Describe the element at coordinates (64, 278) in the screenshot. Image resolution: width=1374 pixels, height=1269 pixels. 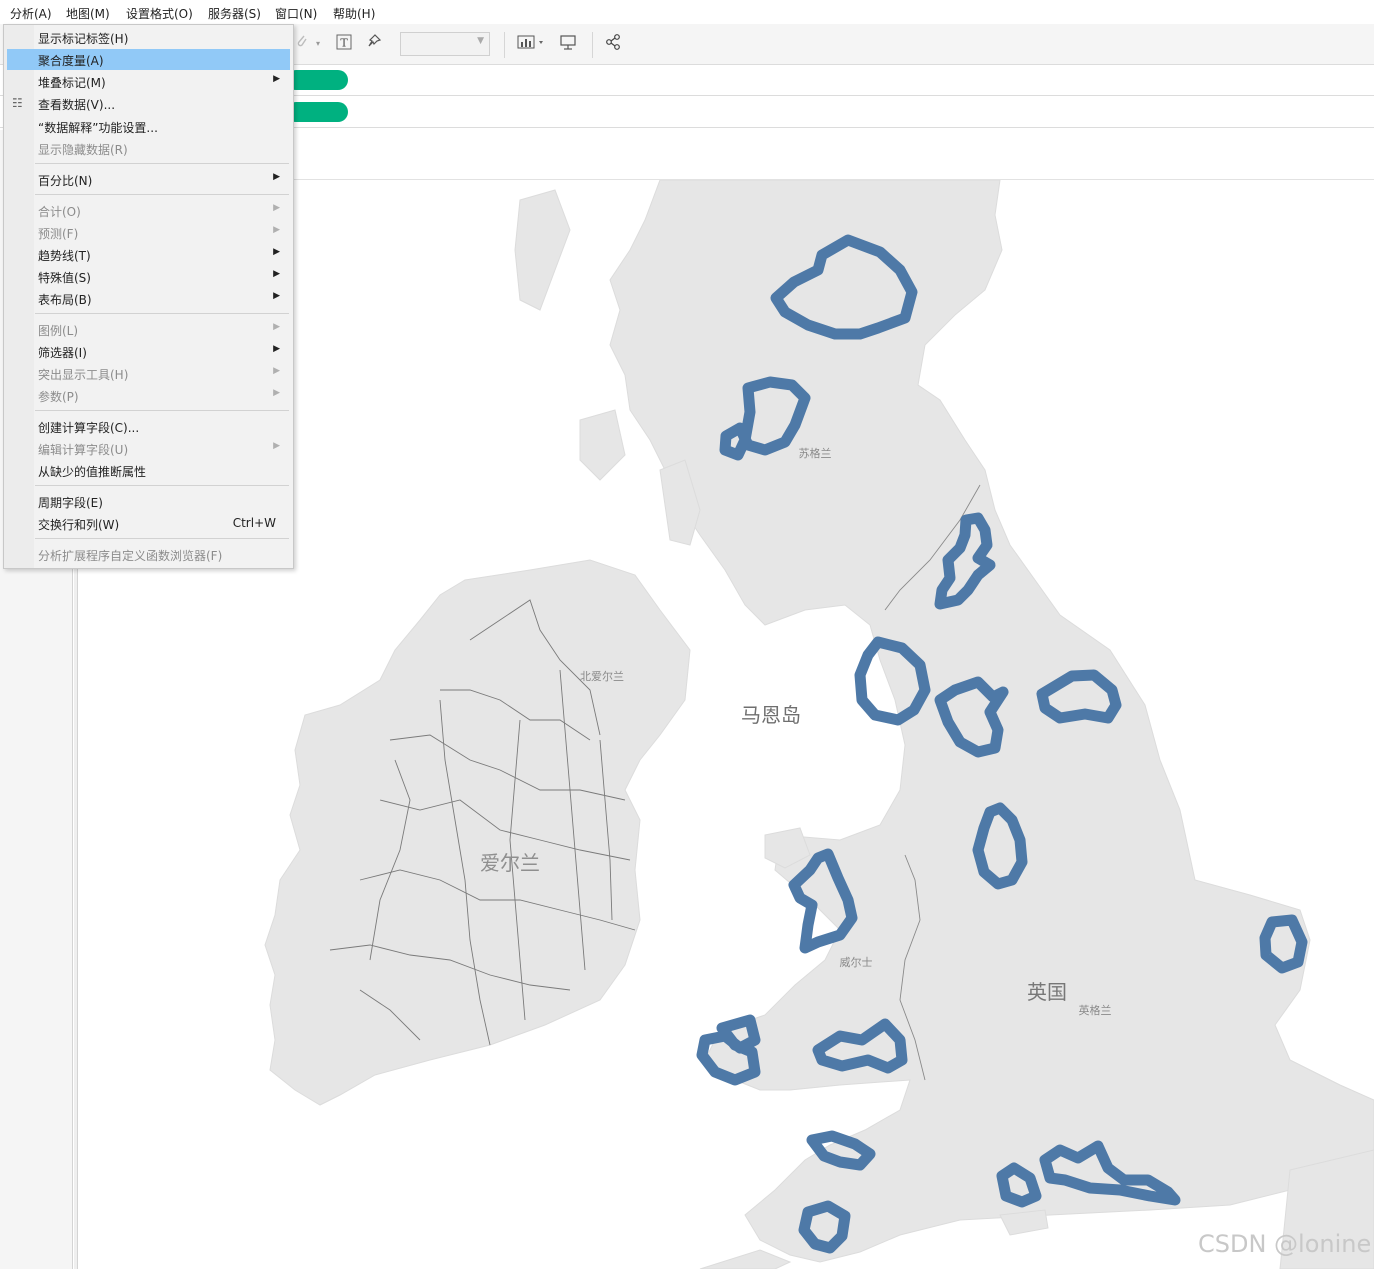
I see `menu-item-label: 特殊值(S)` at that location.